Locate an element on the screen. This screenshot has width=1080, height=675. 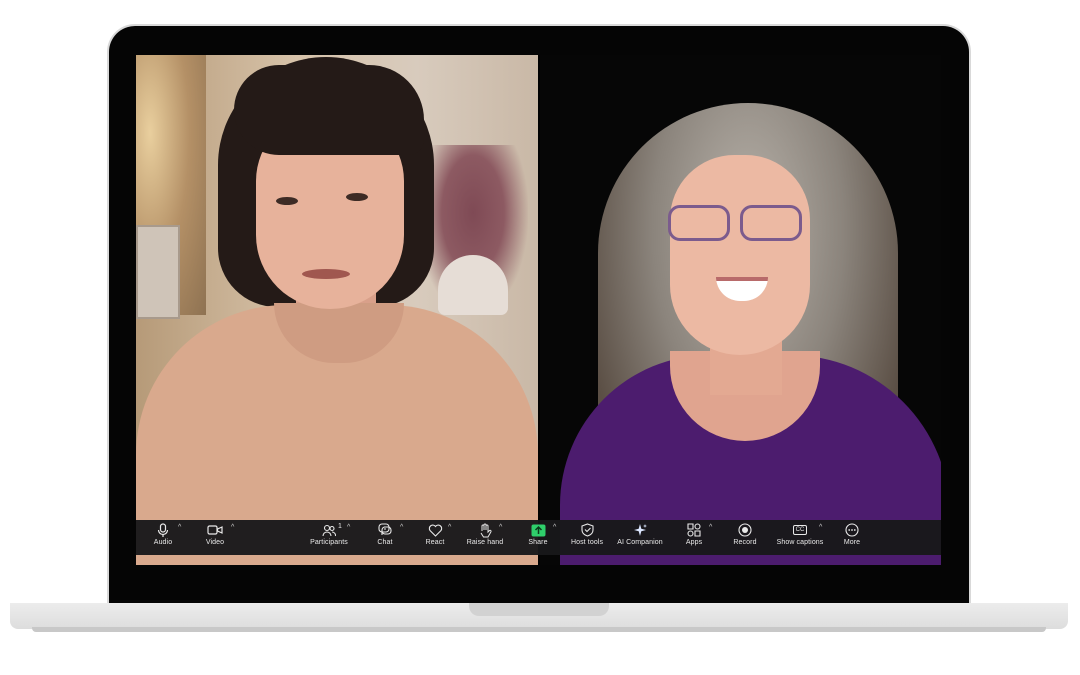
participant-2-face is located at coordinates (740, 255).